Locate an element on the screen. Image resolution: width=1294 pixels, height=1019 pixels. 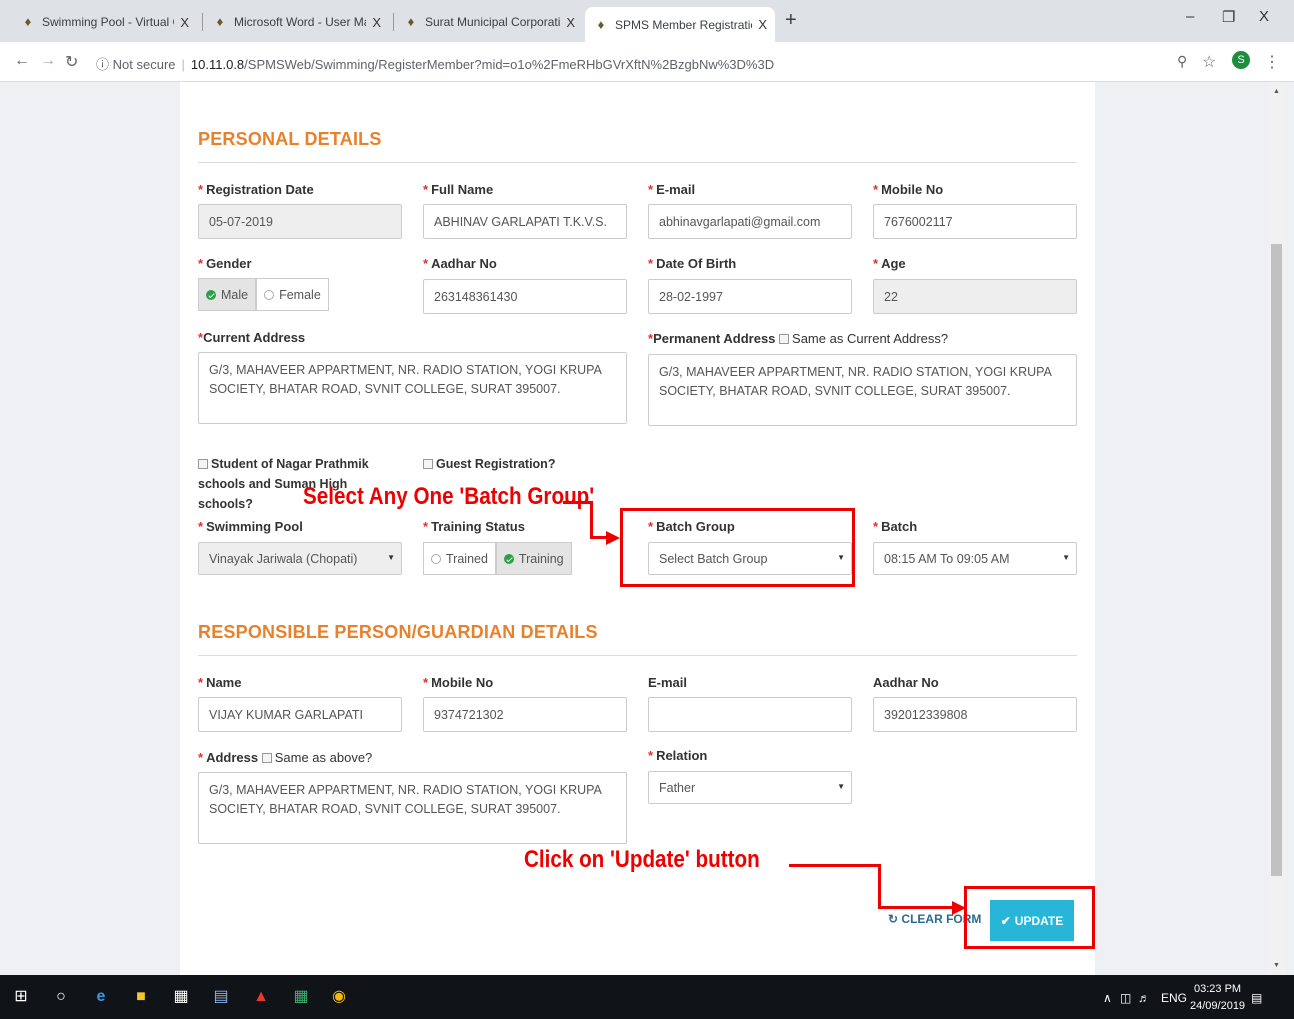
excel-app-icon: ▦ is located at coordinates (301, 997).